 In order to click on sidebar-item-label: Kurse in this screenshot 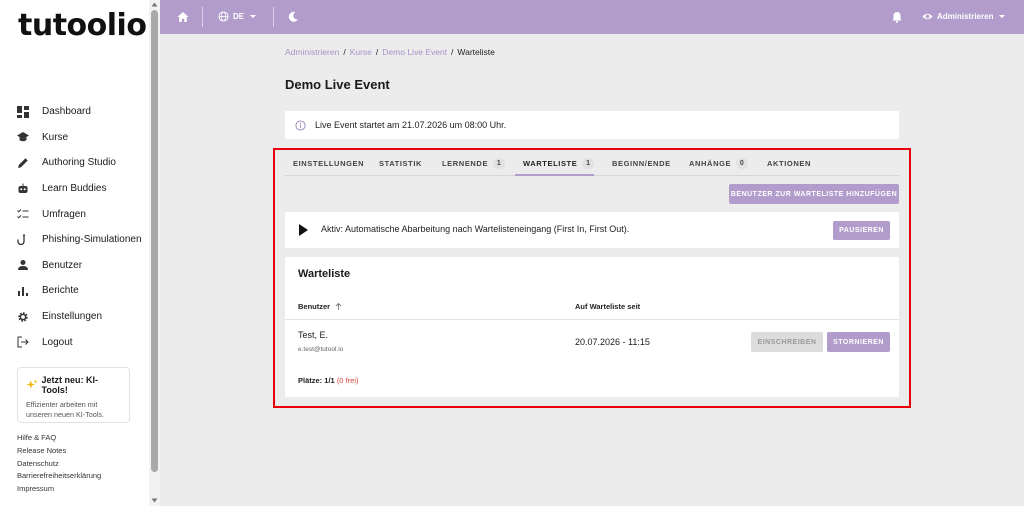, I will do `click(55, 137)`.